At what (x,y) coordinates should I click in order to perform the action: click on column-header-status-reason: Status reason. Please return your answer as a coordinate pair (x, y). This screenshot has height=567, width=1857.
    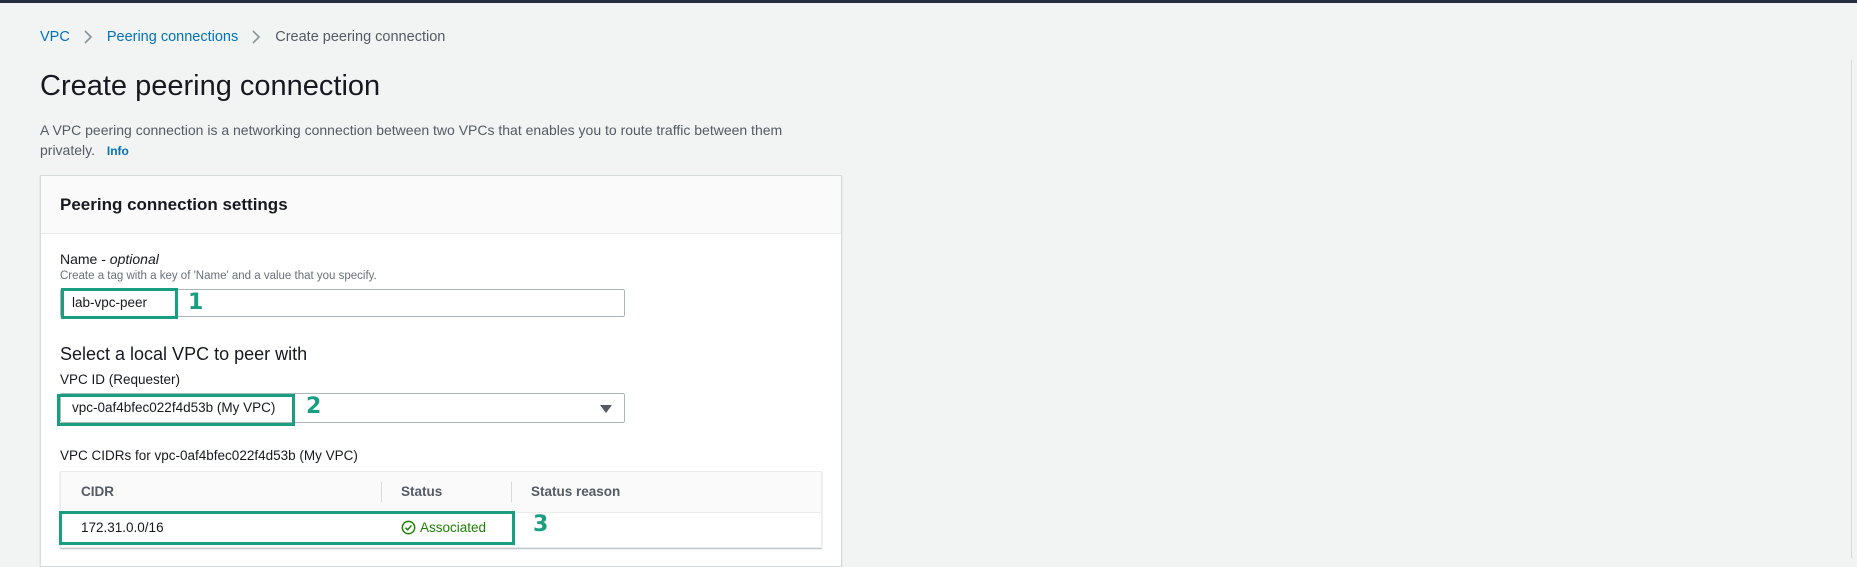
    Looking at the image, I should click on (575, 491).